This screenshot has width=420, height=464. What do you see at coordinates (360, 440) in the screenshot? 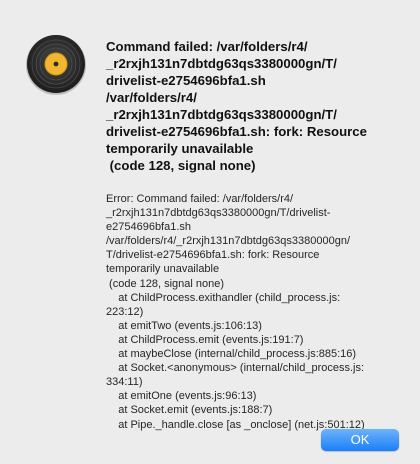
I see `ok-button: OK` at bounding box center [360, 440].